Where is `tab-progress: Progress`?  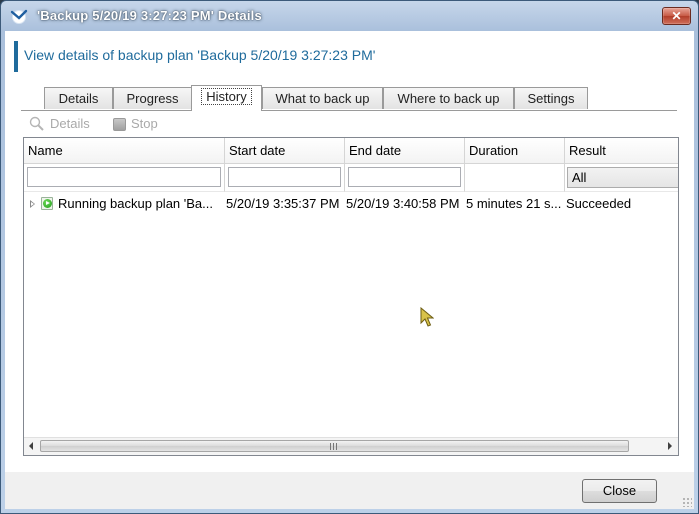
tab-progress: Progress is located at coordinates (152, 98).